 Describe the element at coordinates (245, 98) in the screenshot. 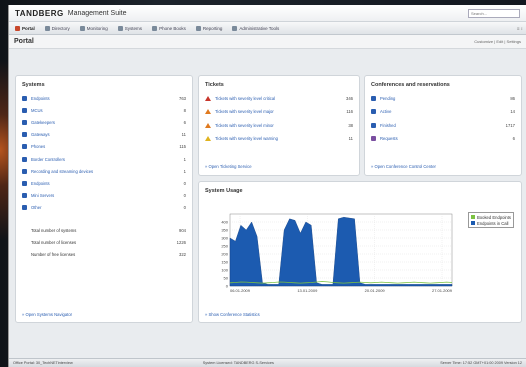

I see `row-label: Tickets with severity level critical` at that location.